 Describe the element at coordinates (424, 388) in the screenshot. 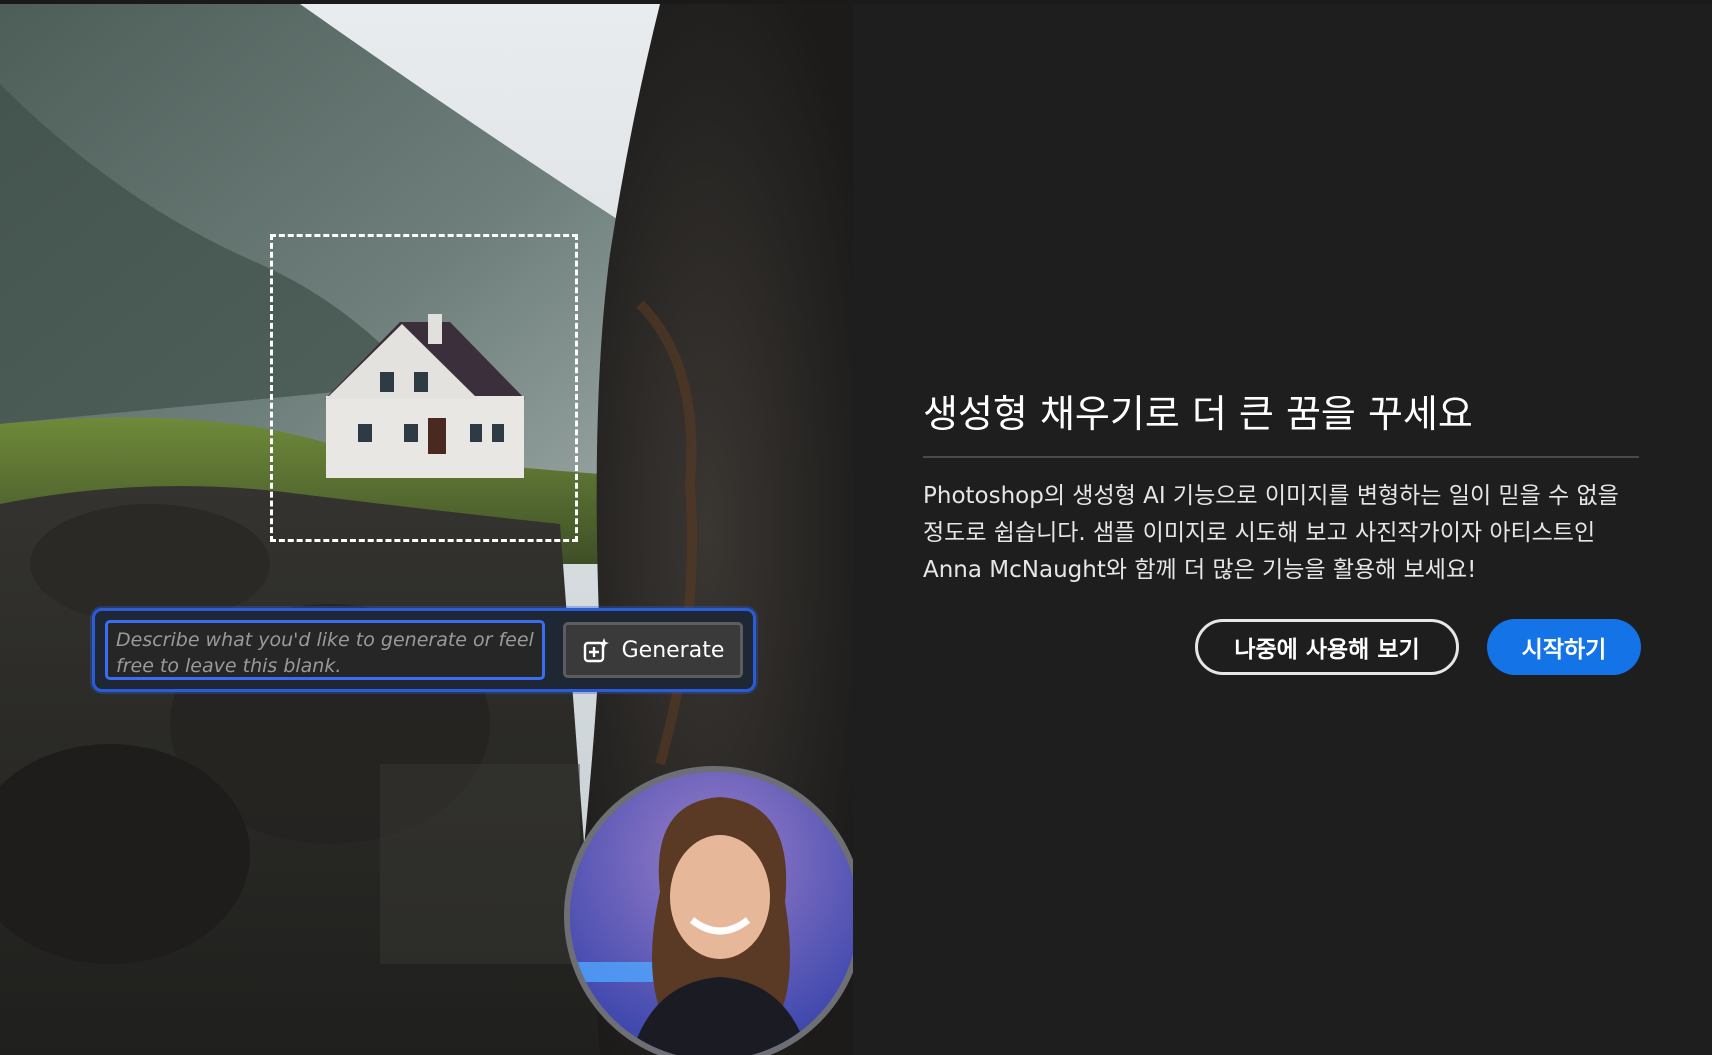

I see `selection-marquee` at that location.